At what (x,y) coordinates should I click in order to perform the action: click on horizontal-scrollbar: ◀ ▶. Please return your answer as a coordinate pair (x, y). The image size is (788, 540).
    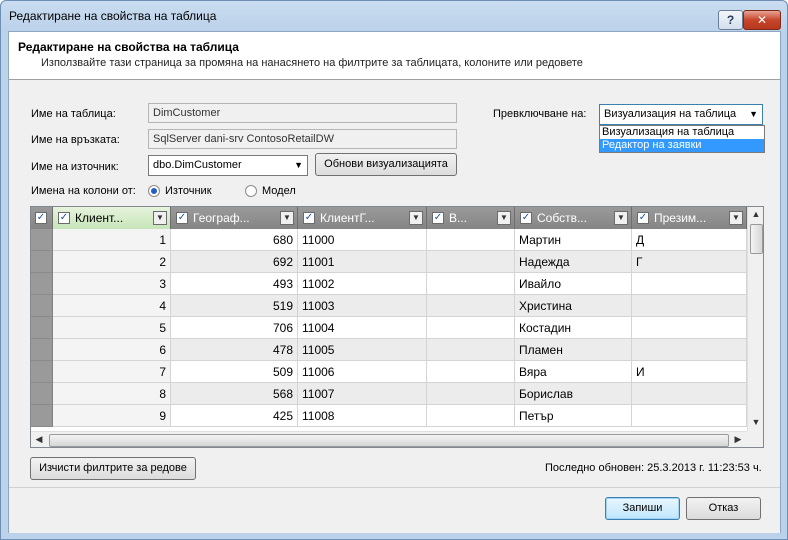
    Looking at the image, I should click on (389, 439).